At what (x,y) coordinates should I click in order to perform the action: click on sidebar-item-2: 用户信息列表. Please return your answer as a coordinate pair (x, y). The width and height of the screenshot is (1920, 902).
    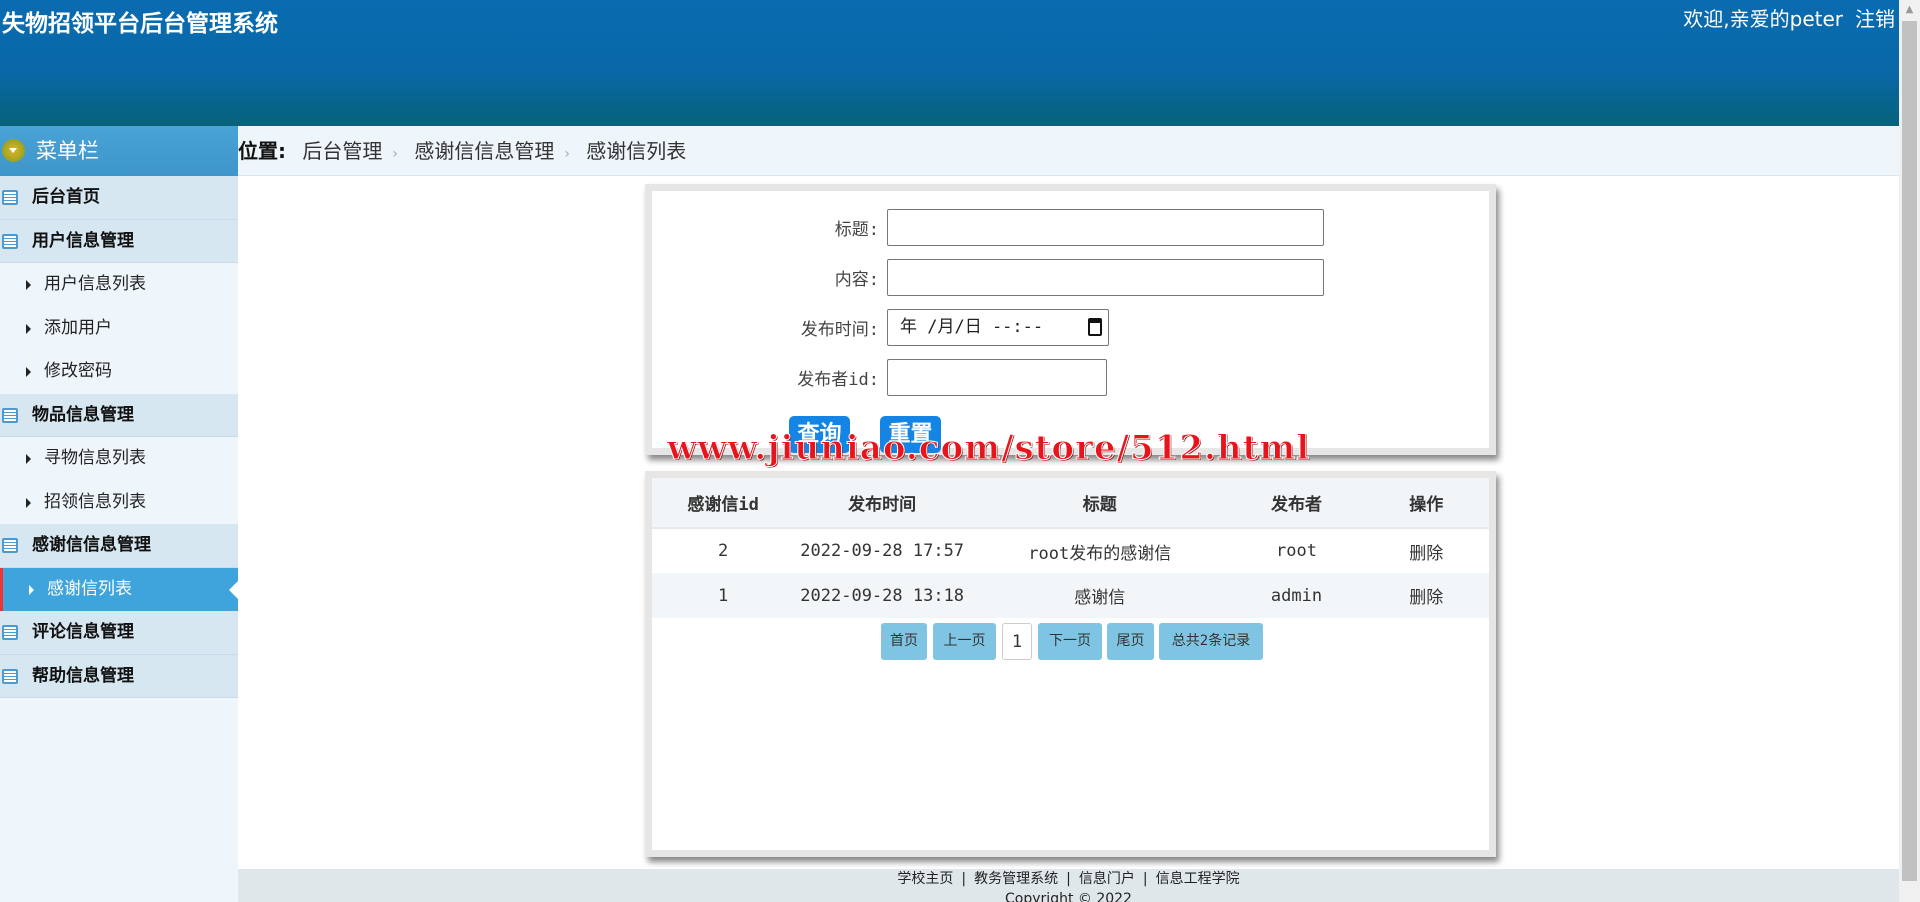
    Looking at the image, I should click on (119, 285).